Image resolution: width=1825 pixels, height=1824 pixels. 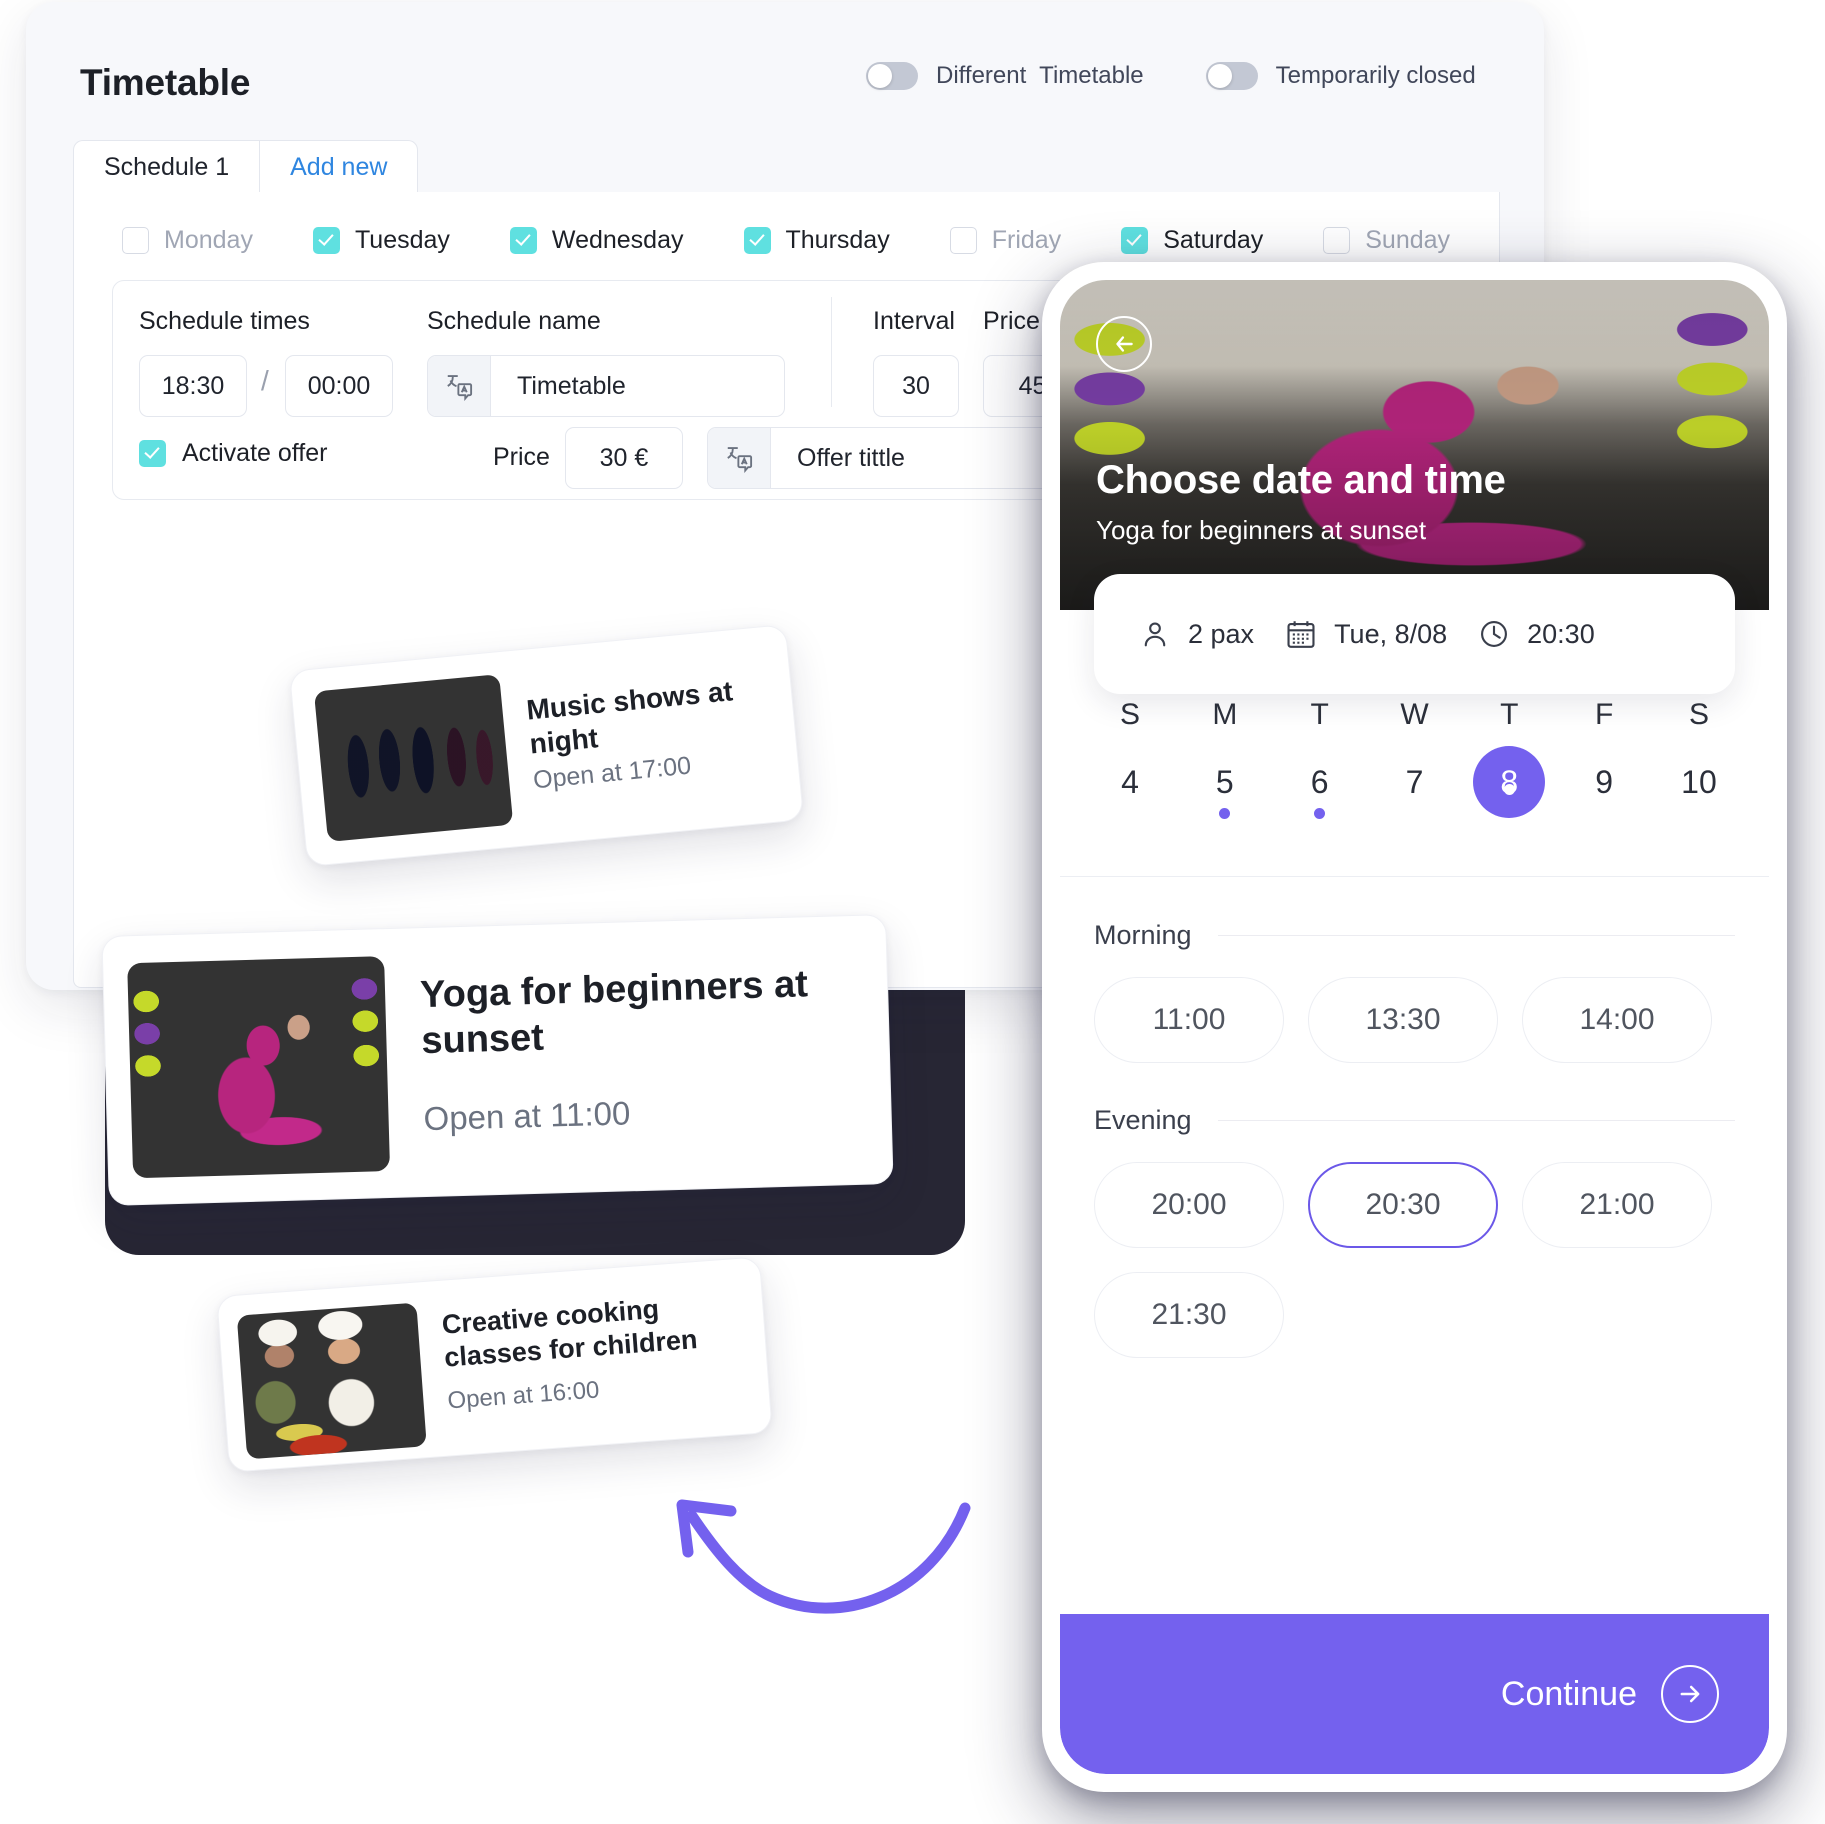 What do you see at coordinates (1005, 240) in the screenshot?
I see `day-friday: Friday` at bounding box center [1005, 240].